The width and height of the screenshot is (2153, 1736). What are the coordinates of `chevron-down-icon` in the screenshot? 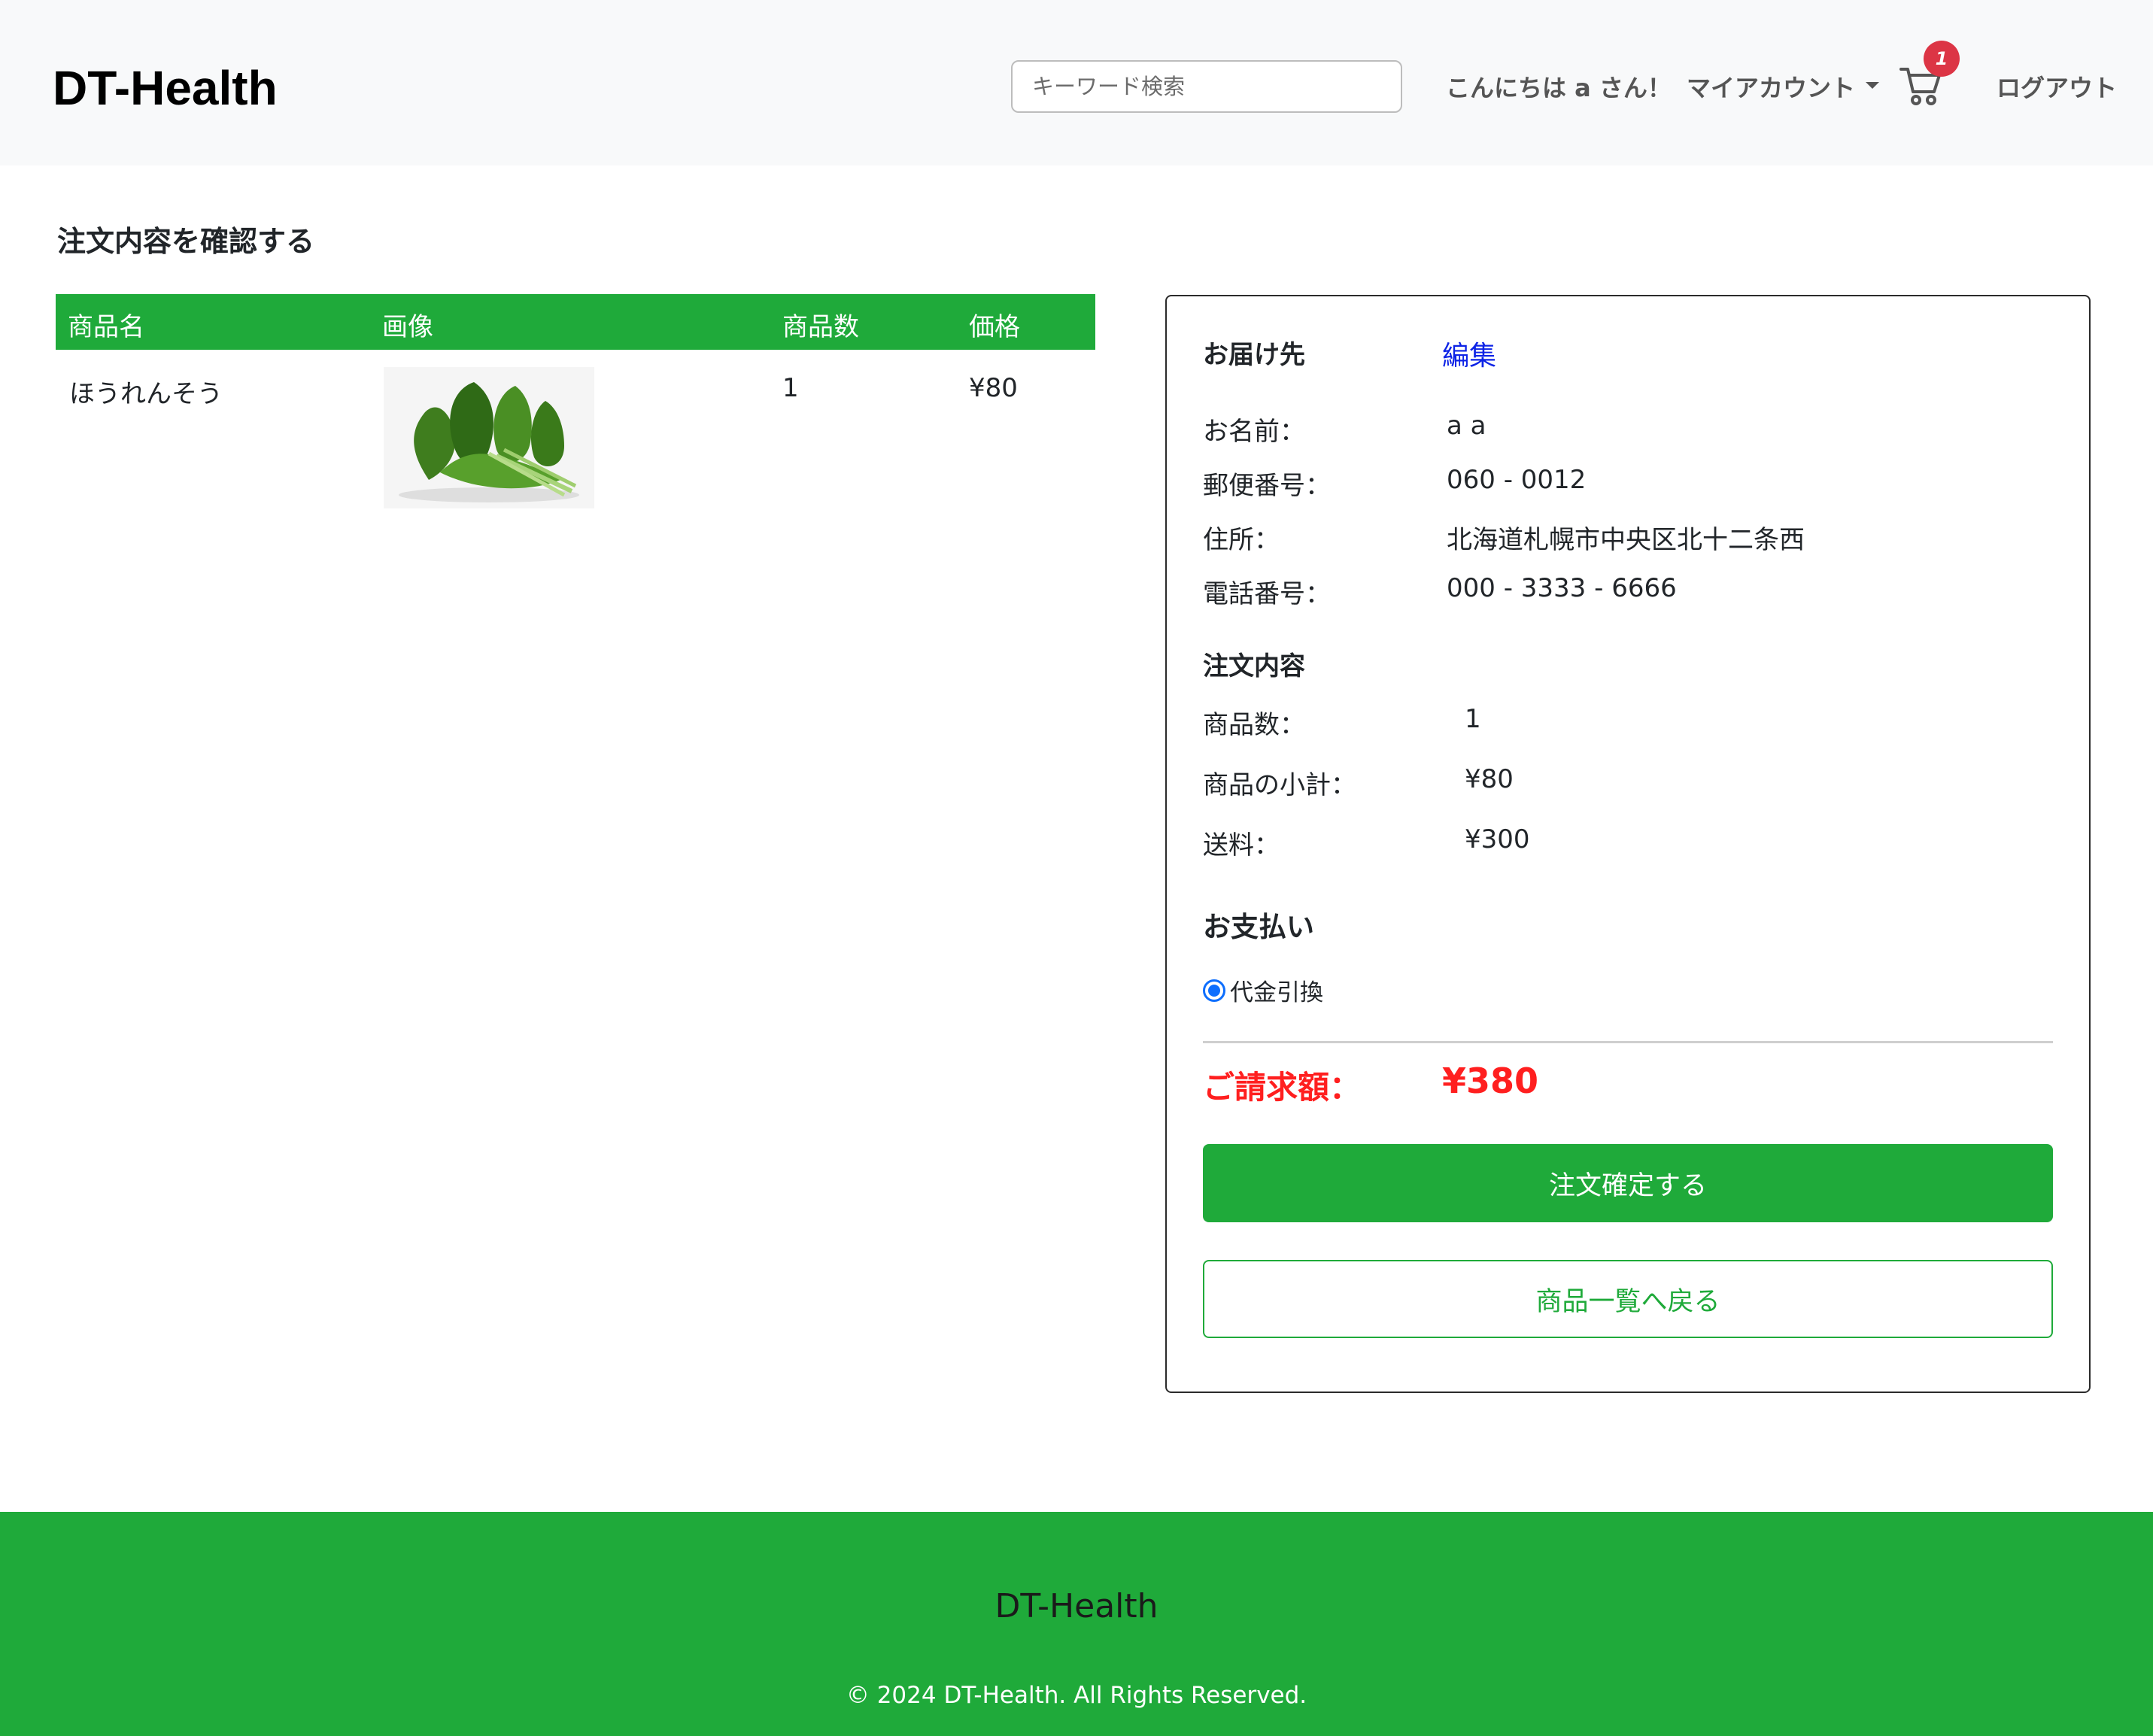 It's located at (1873, 85).